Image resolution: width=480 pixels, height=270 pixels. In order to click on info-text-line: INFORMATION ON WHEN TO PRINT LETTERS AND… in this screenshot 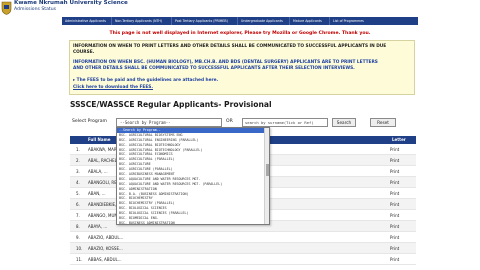, I will do `click(230, 46)`.